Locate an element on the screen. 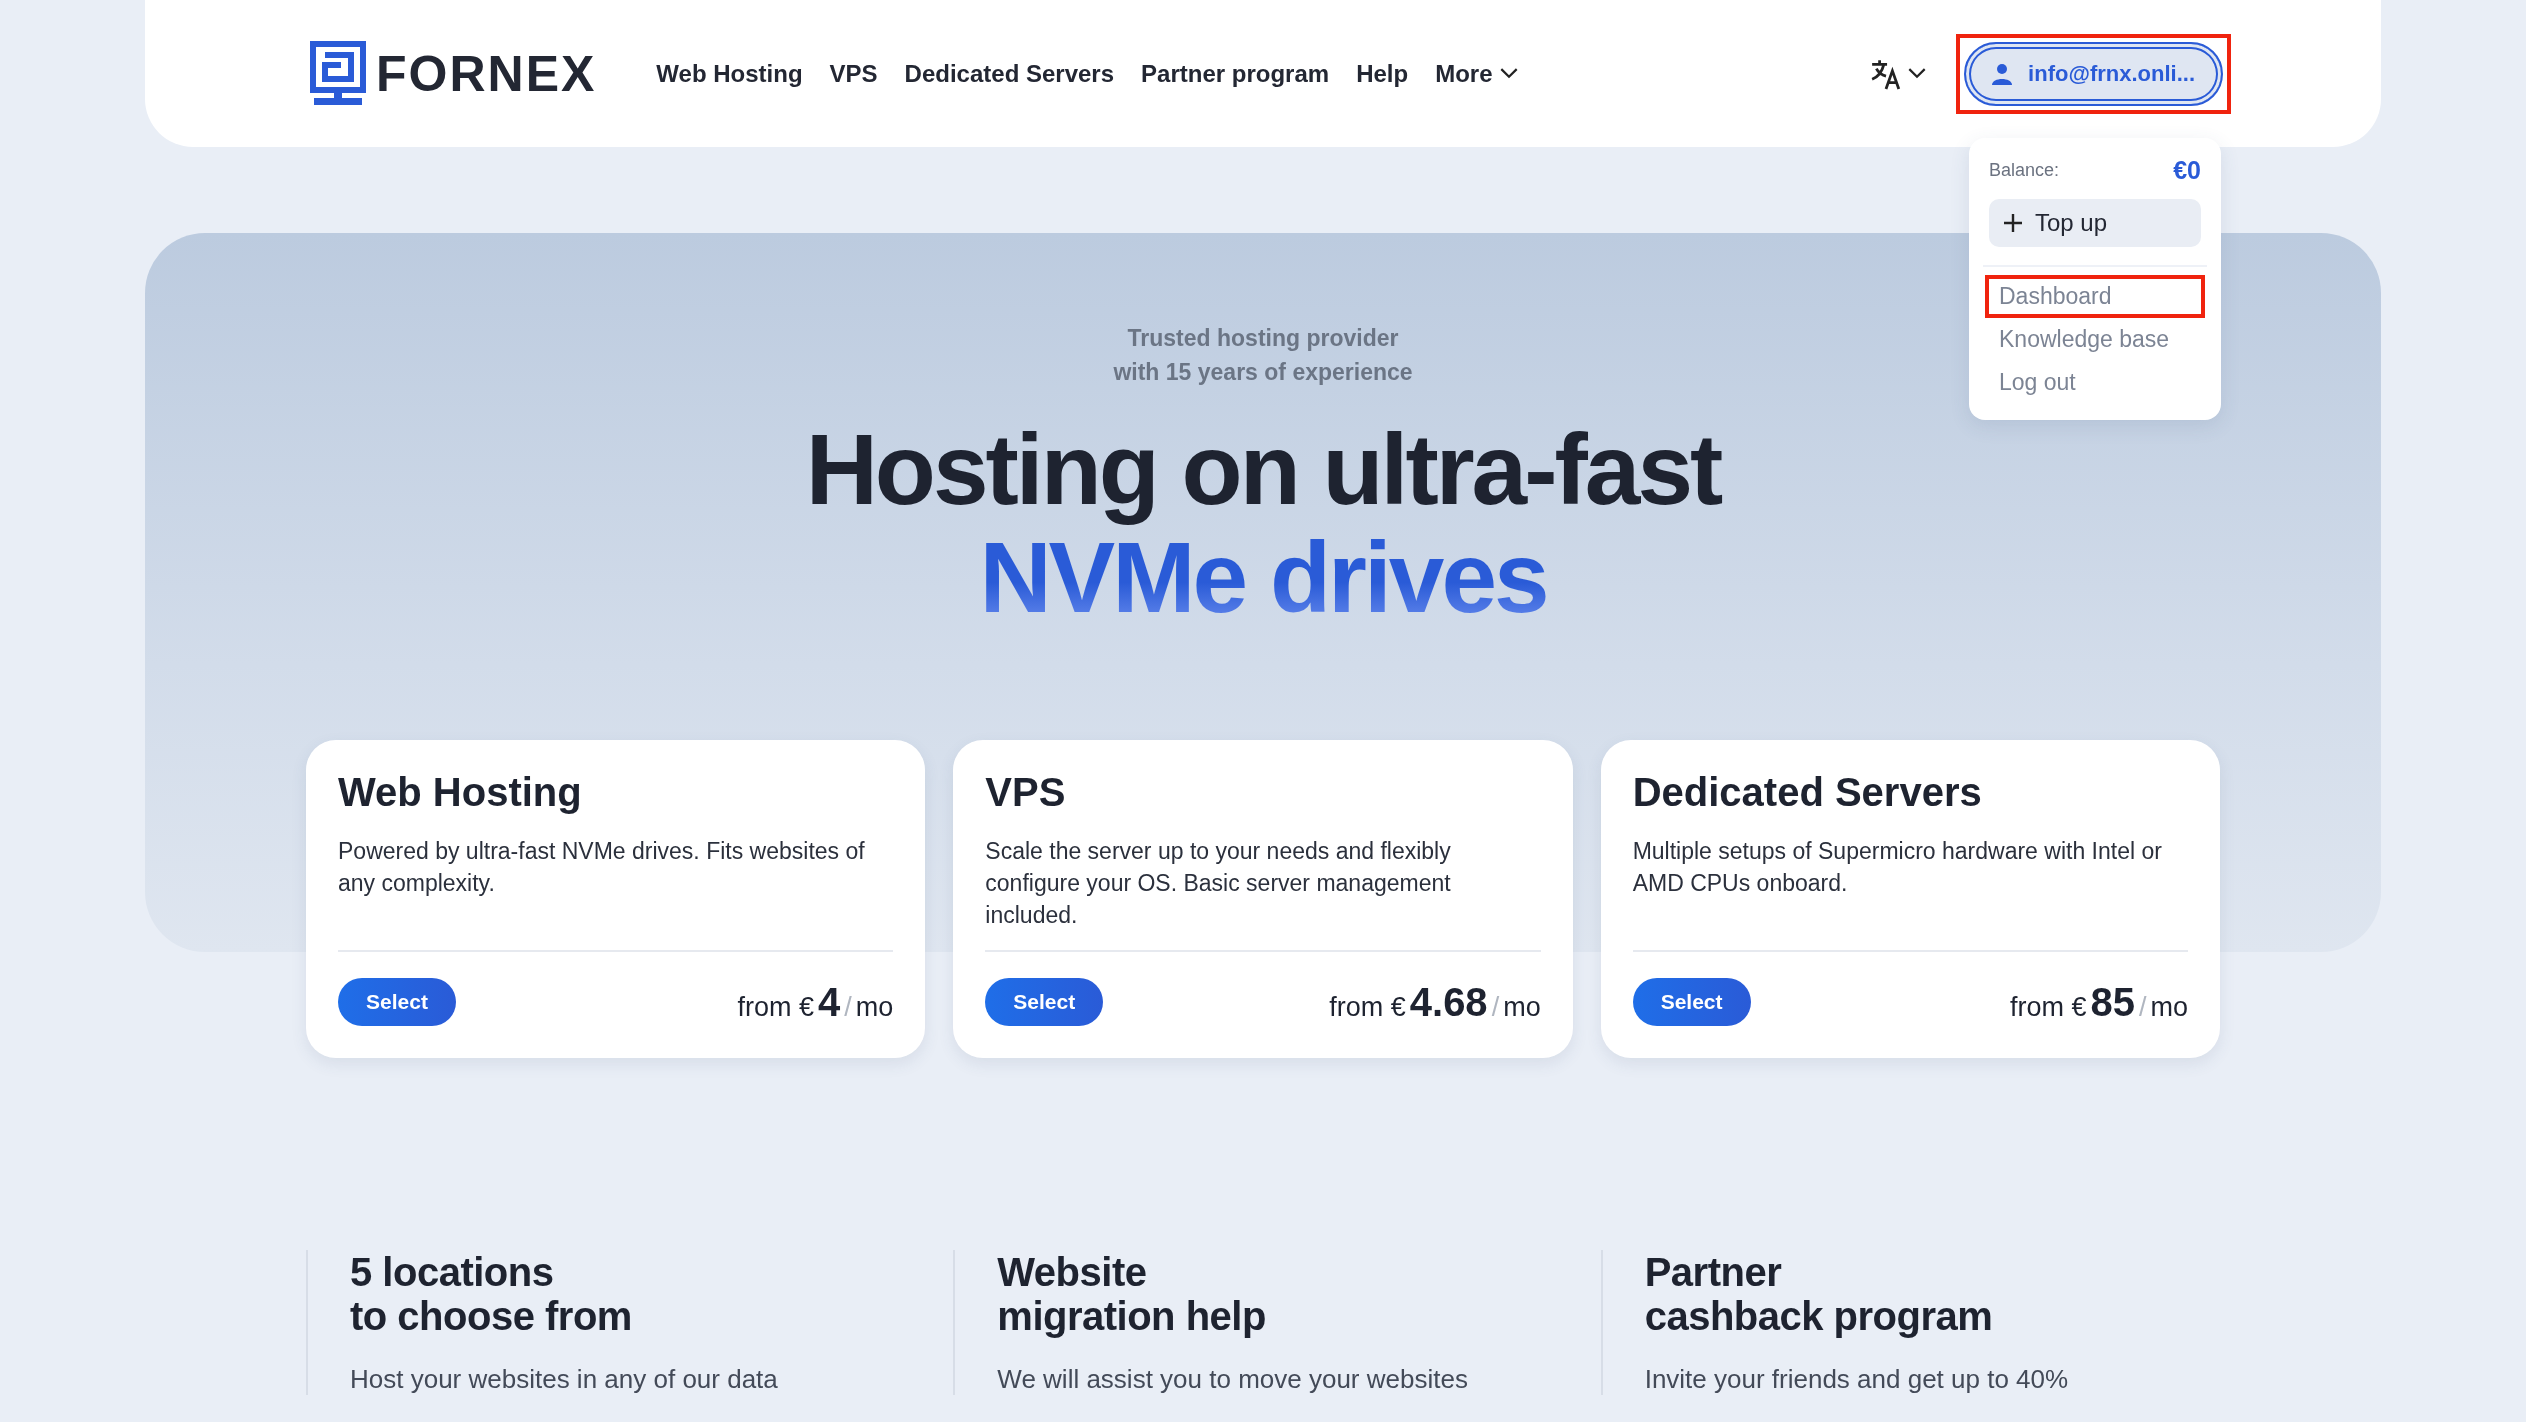 The width and height of the screenshot is (2526, 1422). plan-title: Web Hosting is located at coordinates (460, 792).